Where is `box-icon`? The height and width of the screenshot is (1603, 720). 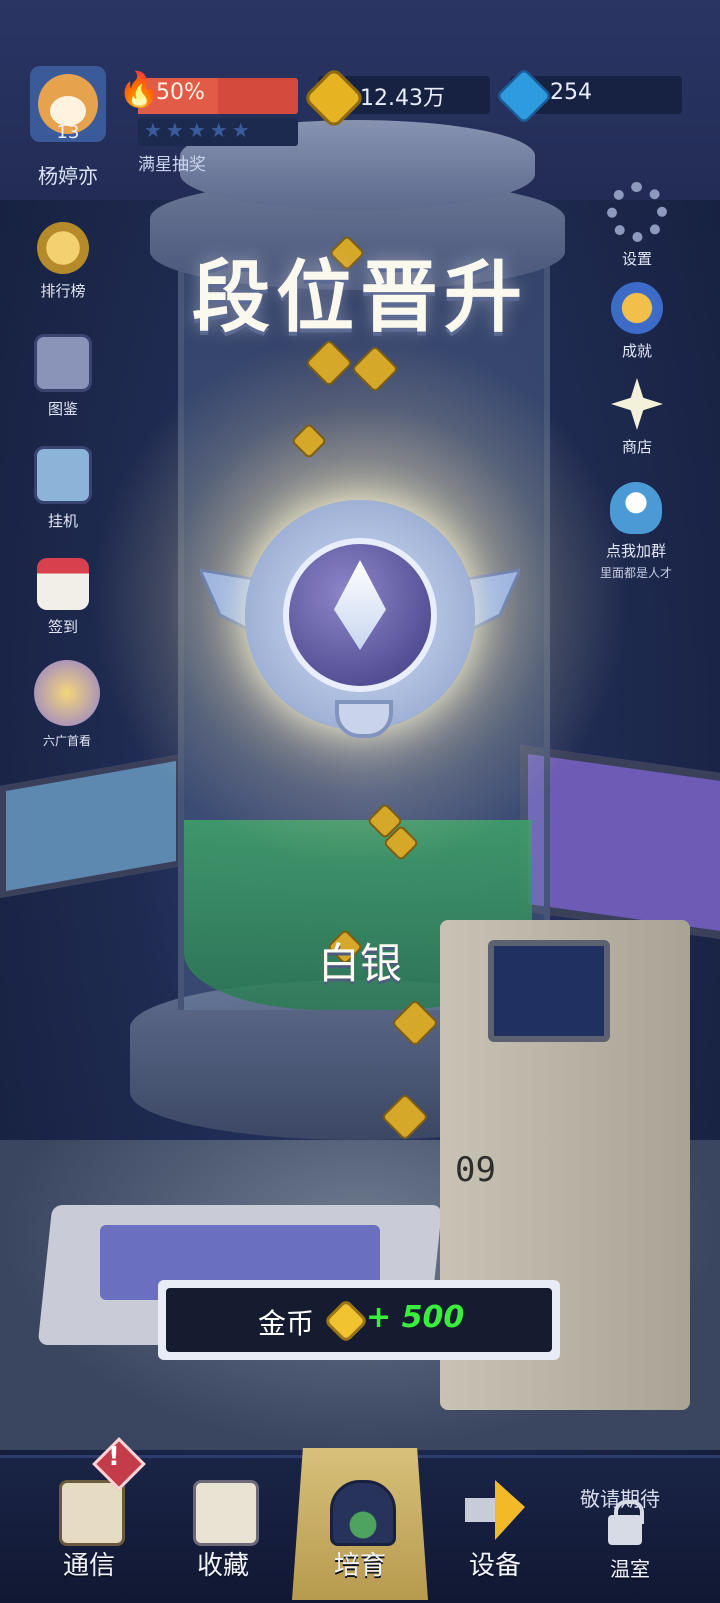 box-icon is located at coordinates (226, 1513).